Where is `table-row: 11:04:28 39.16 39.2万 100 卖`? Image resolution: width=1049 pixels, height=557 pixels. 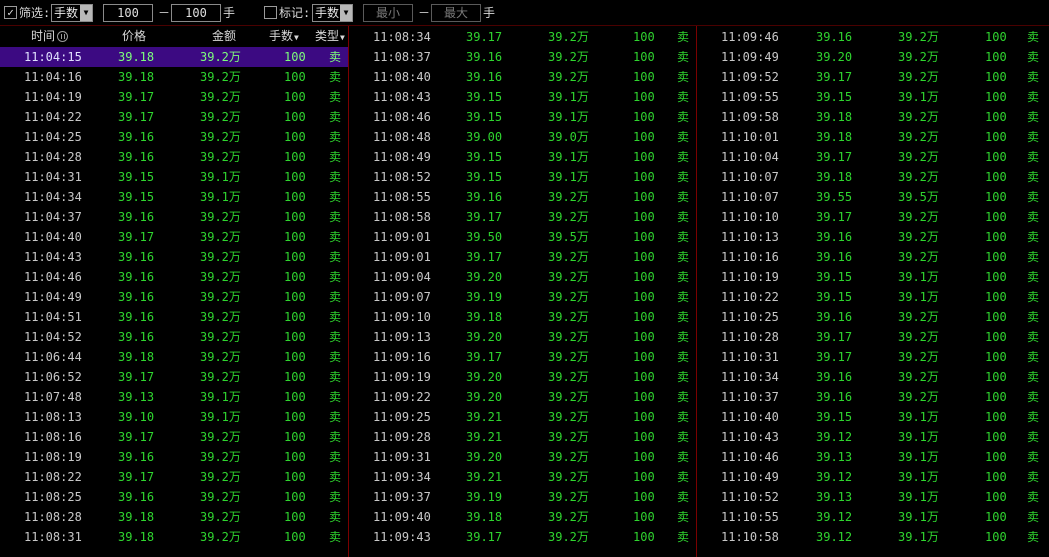 table-row: 11:04:28 39.16 39.2万 100 卖 is located at coordinates (174, 157).